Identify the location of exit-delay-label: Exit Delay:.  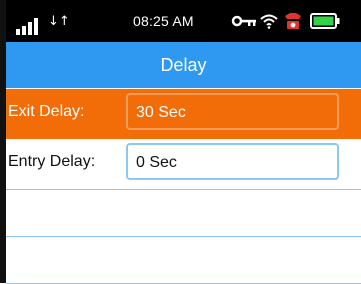
(46, 111).